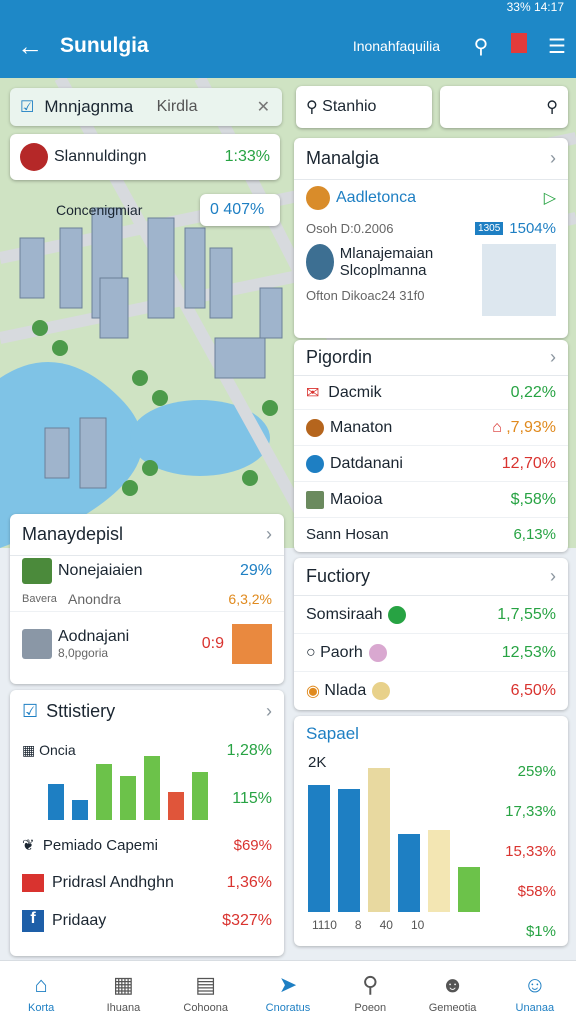 The image size is (576, 1024). I want to click on nav-tab: ⚲ Poeon, so click(370, 992).